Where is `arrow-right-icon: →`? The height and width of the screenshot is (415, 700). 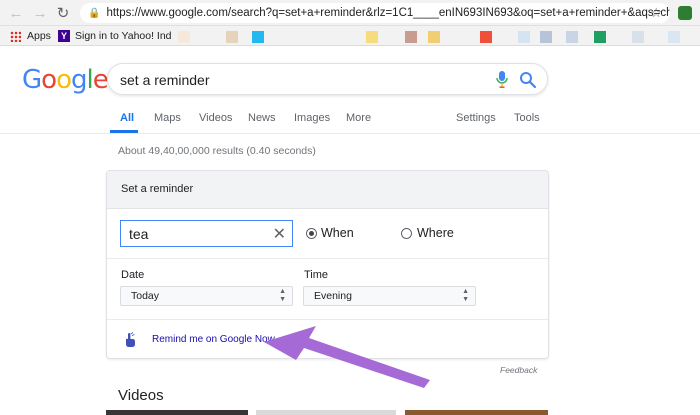
arrow-right-icon: → is located at coordinates (40, 13).